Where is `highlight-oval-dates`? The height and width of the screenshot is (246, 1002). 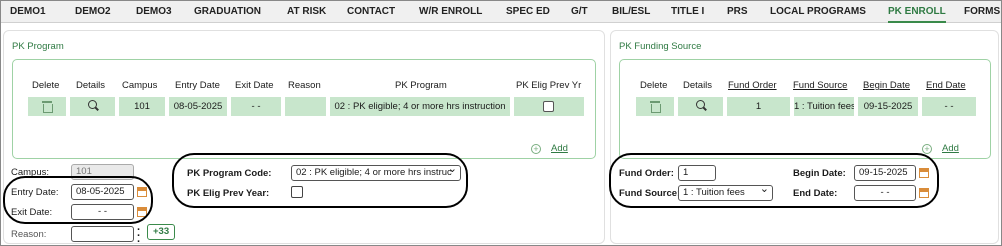
highlight-oval-dates is located at coordinates (78, 200).